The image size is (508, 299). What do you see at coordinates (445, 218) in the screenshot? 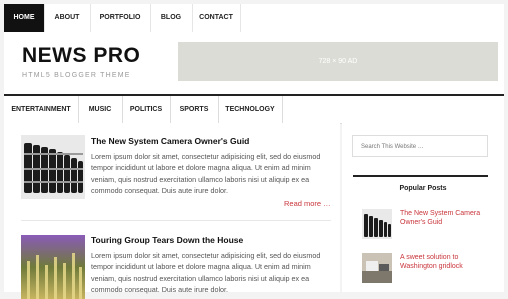
I see `popular-post-link: The New System Camera Owner's Guid` at bounding box center [445, 218].